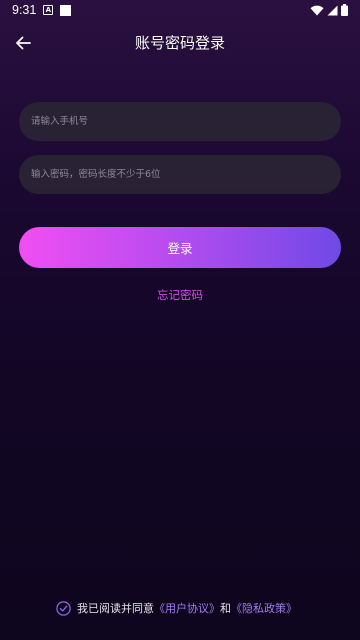 This screenshot has width=360, height=640. Describe the element at coordinates (264, 608) in the screenshot. I see `privacy-policy-link: 《隐私政策》` at that location.